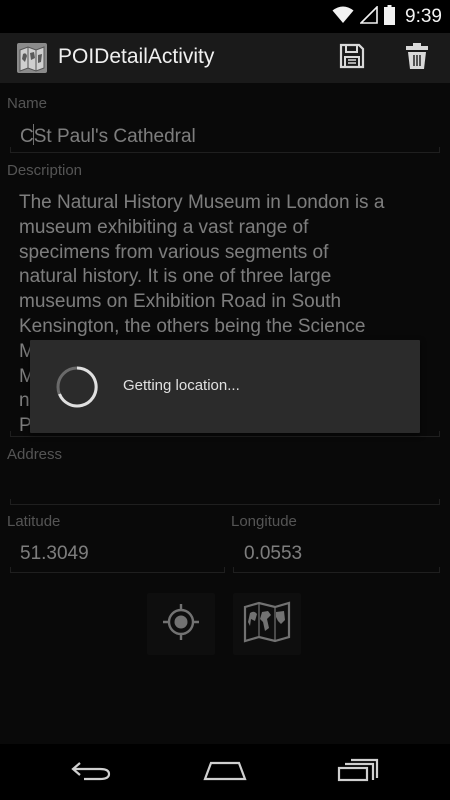  Describe the element at coordinates (225, 16) in the screenshot. I see `status-bar: 9:39` at that location.